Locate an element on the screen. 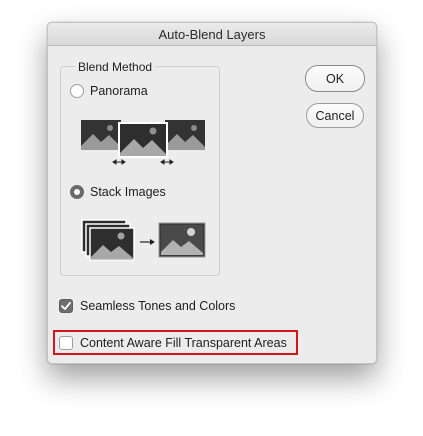 This screenshot has height=436, width=423. blend-method-label: Blend Method is located at coordinates (115, 67).